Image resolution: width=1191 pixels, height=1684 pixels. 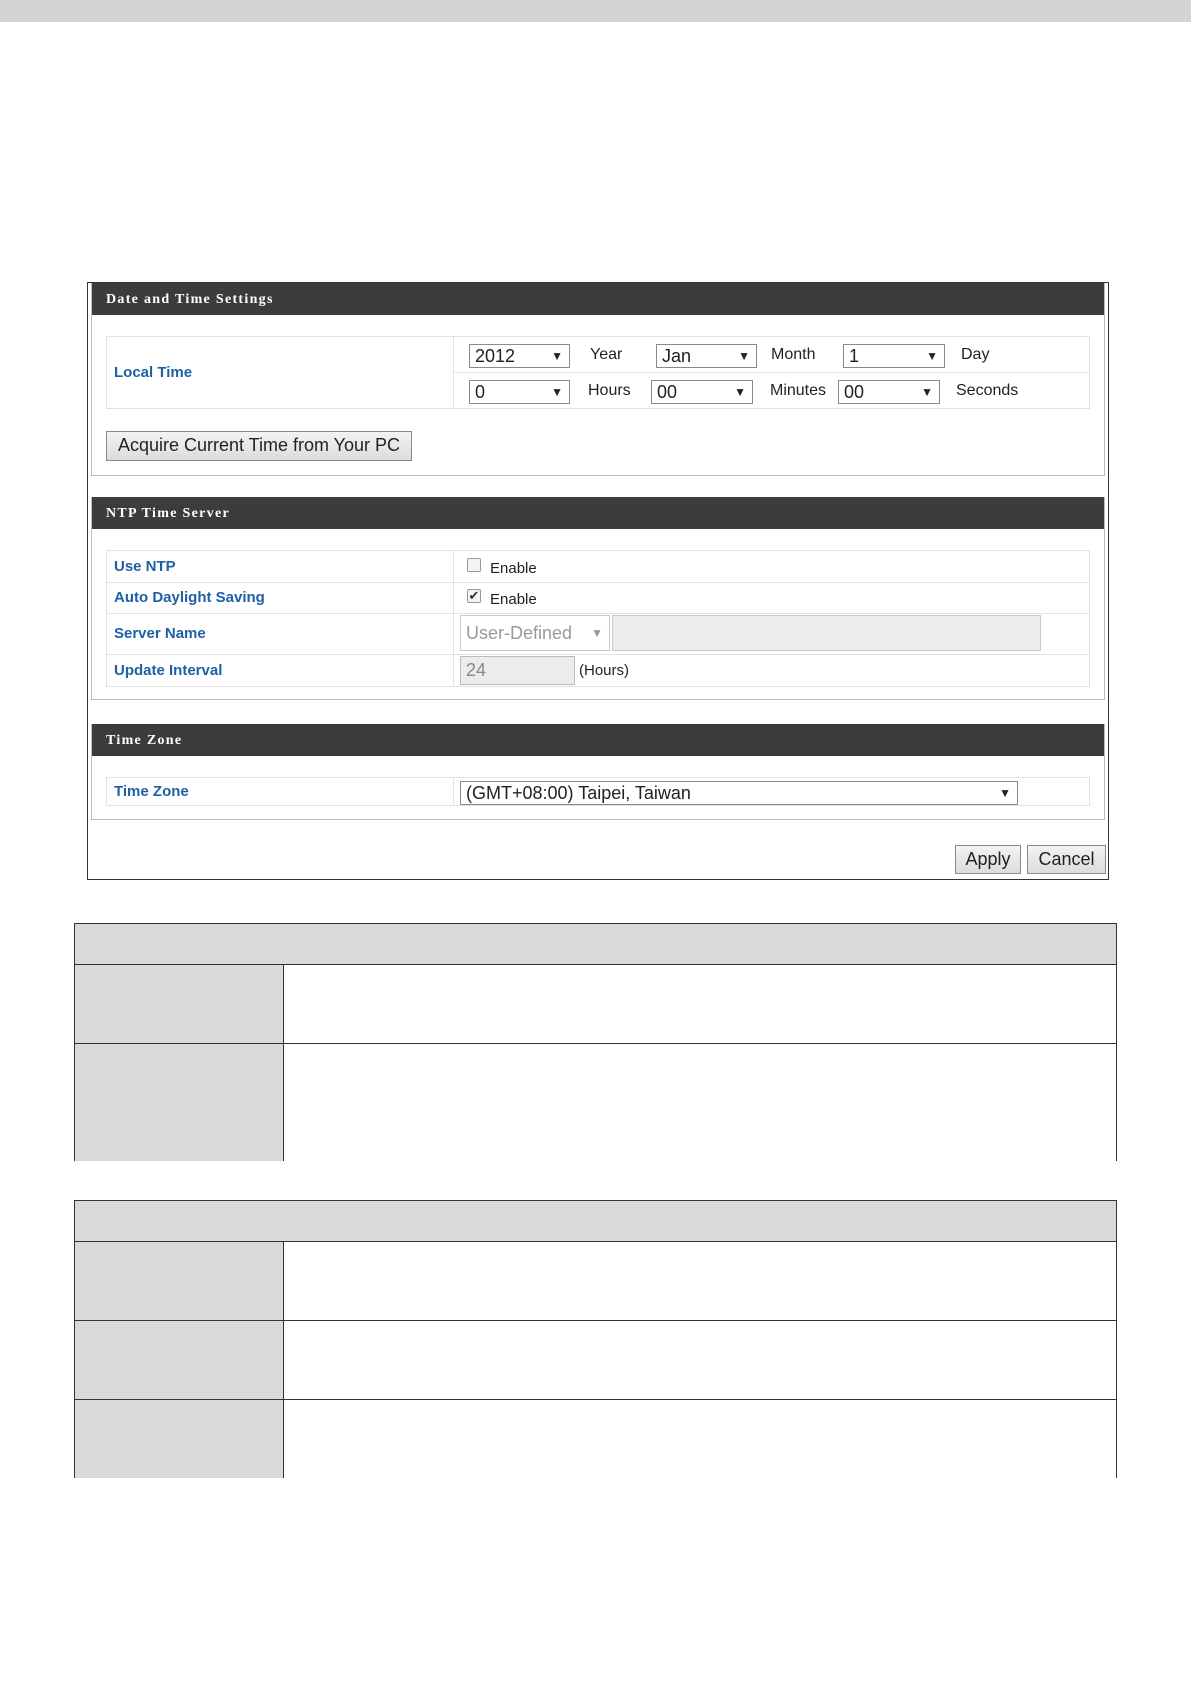 What do you see at coordinates (598, 513) in the screenshot?
I see `ntp-section-title: NTP Time Server` at bounding box center [598, 513].